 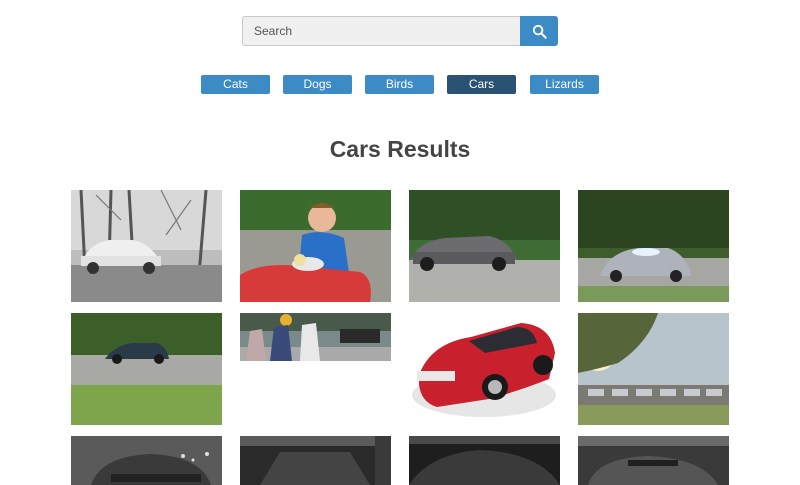 What do you see at coordinates (146, 246) in the screenshot?
I see `result-image-bw-car-forest` at bounding box center [146, 246].